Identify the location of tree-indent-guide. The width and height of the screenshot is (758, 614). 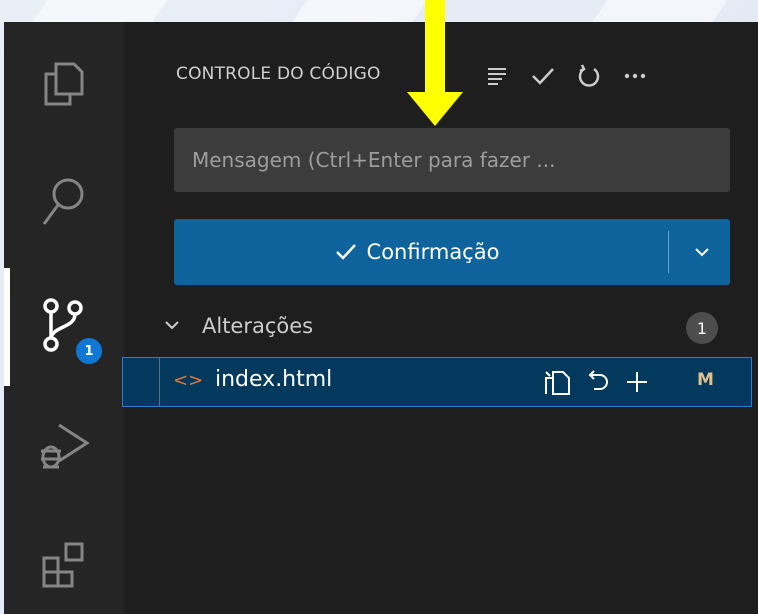
(159, 382).